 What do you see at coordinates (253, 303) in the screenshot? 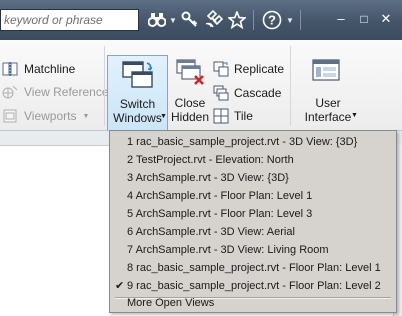
I see `more-open-views-item: More Open Views` at bounding box center [253, 303].